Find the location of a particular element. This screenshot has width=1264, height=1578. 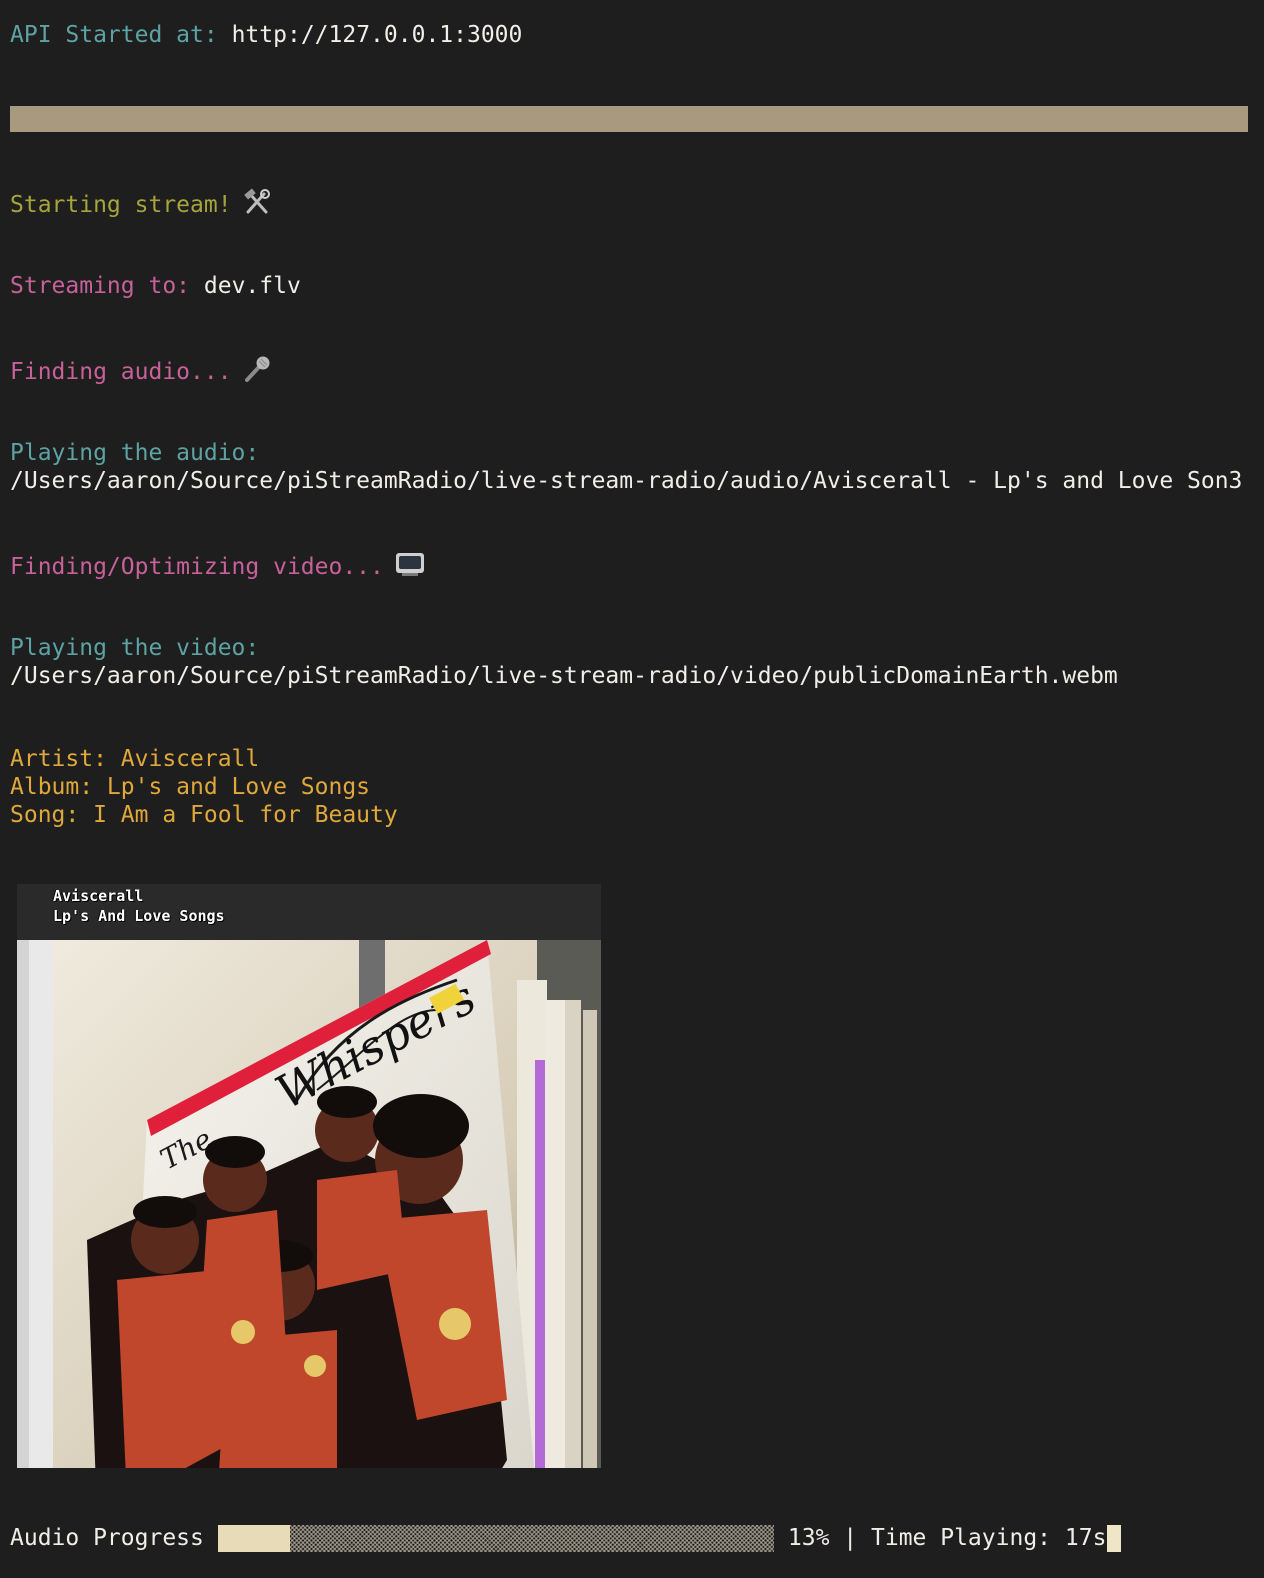

time-playing-label: Time Playing: is located at coordinates (961, 1538).